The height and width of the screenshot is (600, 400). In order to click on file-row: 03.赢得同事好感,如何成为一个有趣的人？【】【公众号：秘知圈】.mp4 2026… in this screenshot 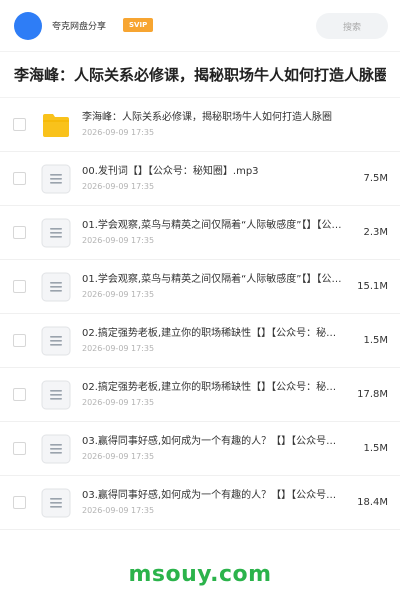, I will do `click(200, 503)`.